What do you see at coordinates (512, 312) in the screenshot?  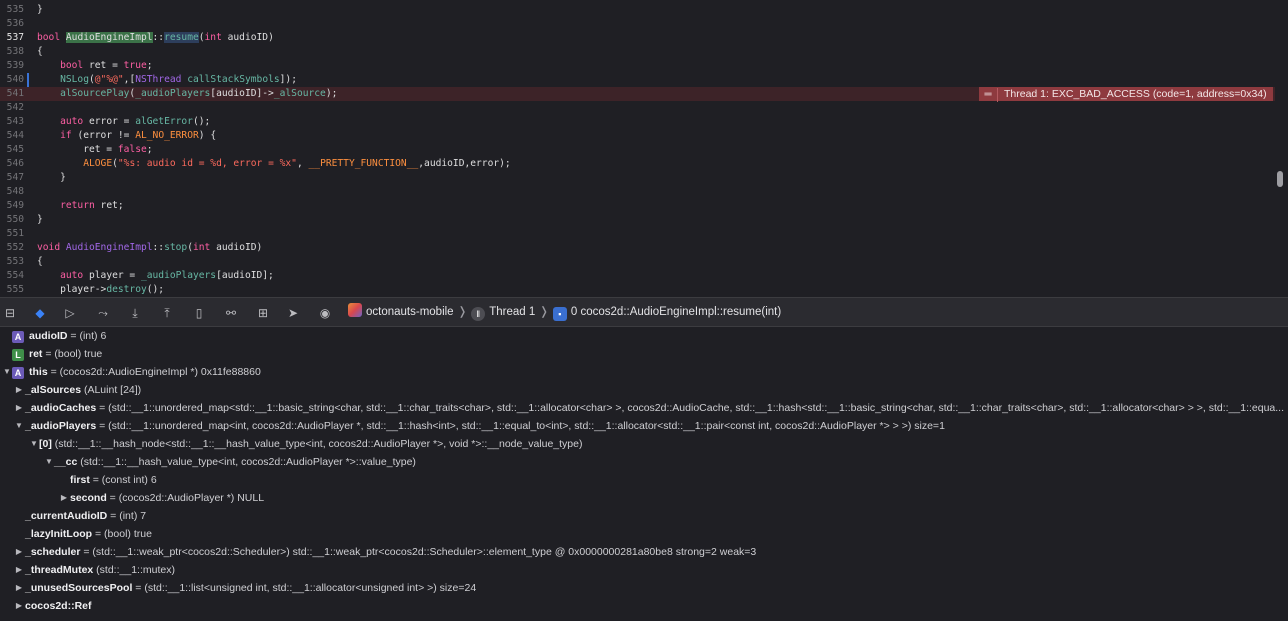 I see `breadcrumb-thread: Thread 1` at bounding box center [512, 312].